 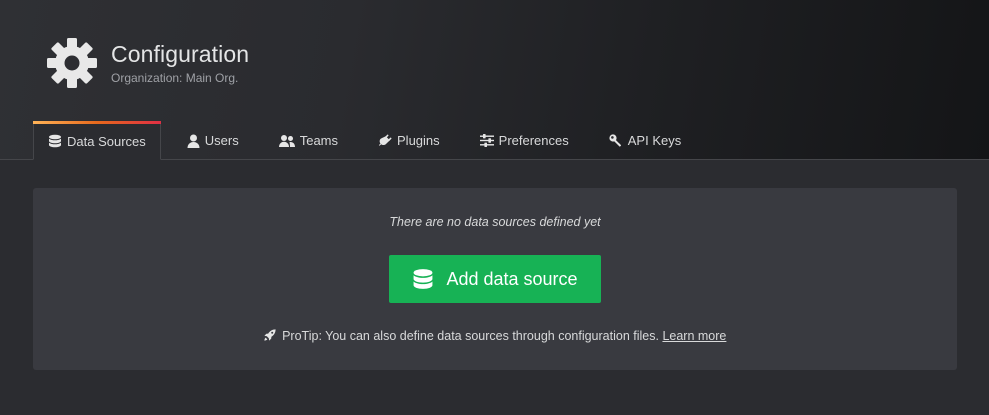 I want to click on tab-data-sources: Data Sources, so click(x=97, y=140).